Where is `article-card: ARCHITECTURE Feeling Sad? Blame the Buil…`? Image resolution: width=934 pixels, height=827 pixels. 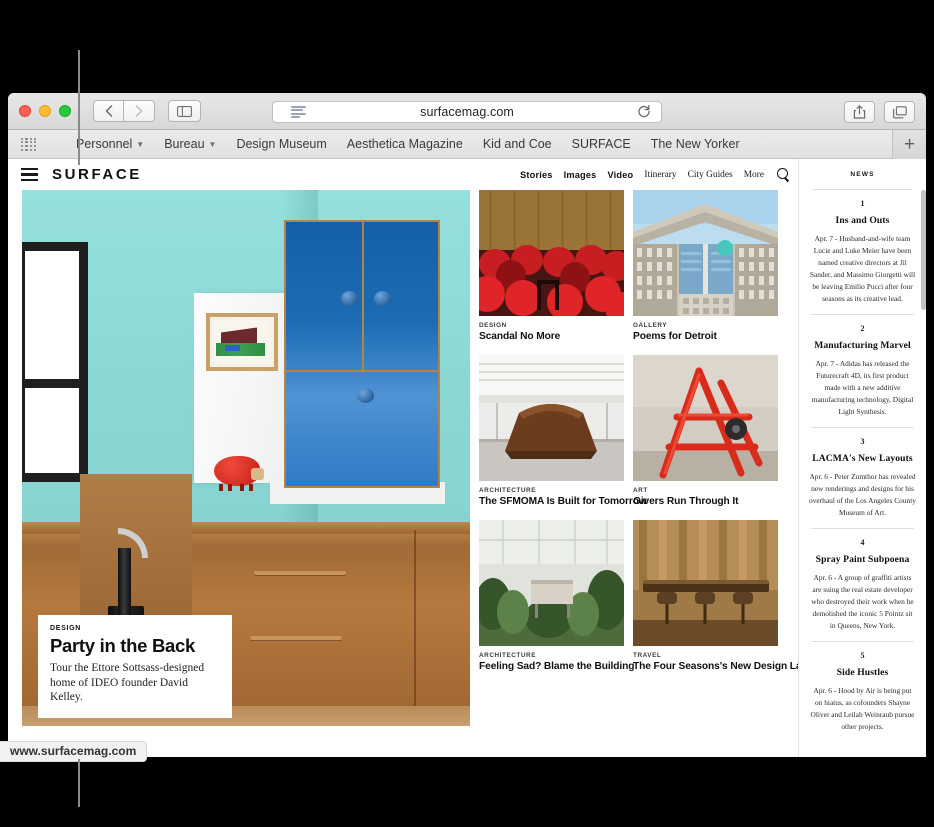
article-card: ARCHITECTURE Feeling Sad? Blame the Buil… is located at coordinates (557, 596).